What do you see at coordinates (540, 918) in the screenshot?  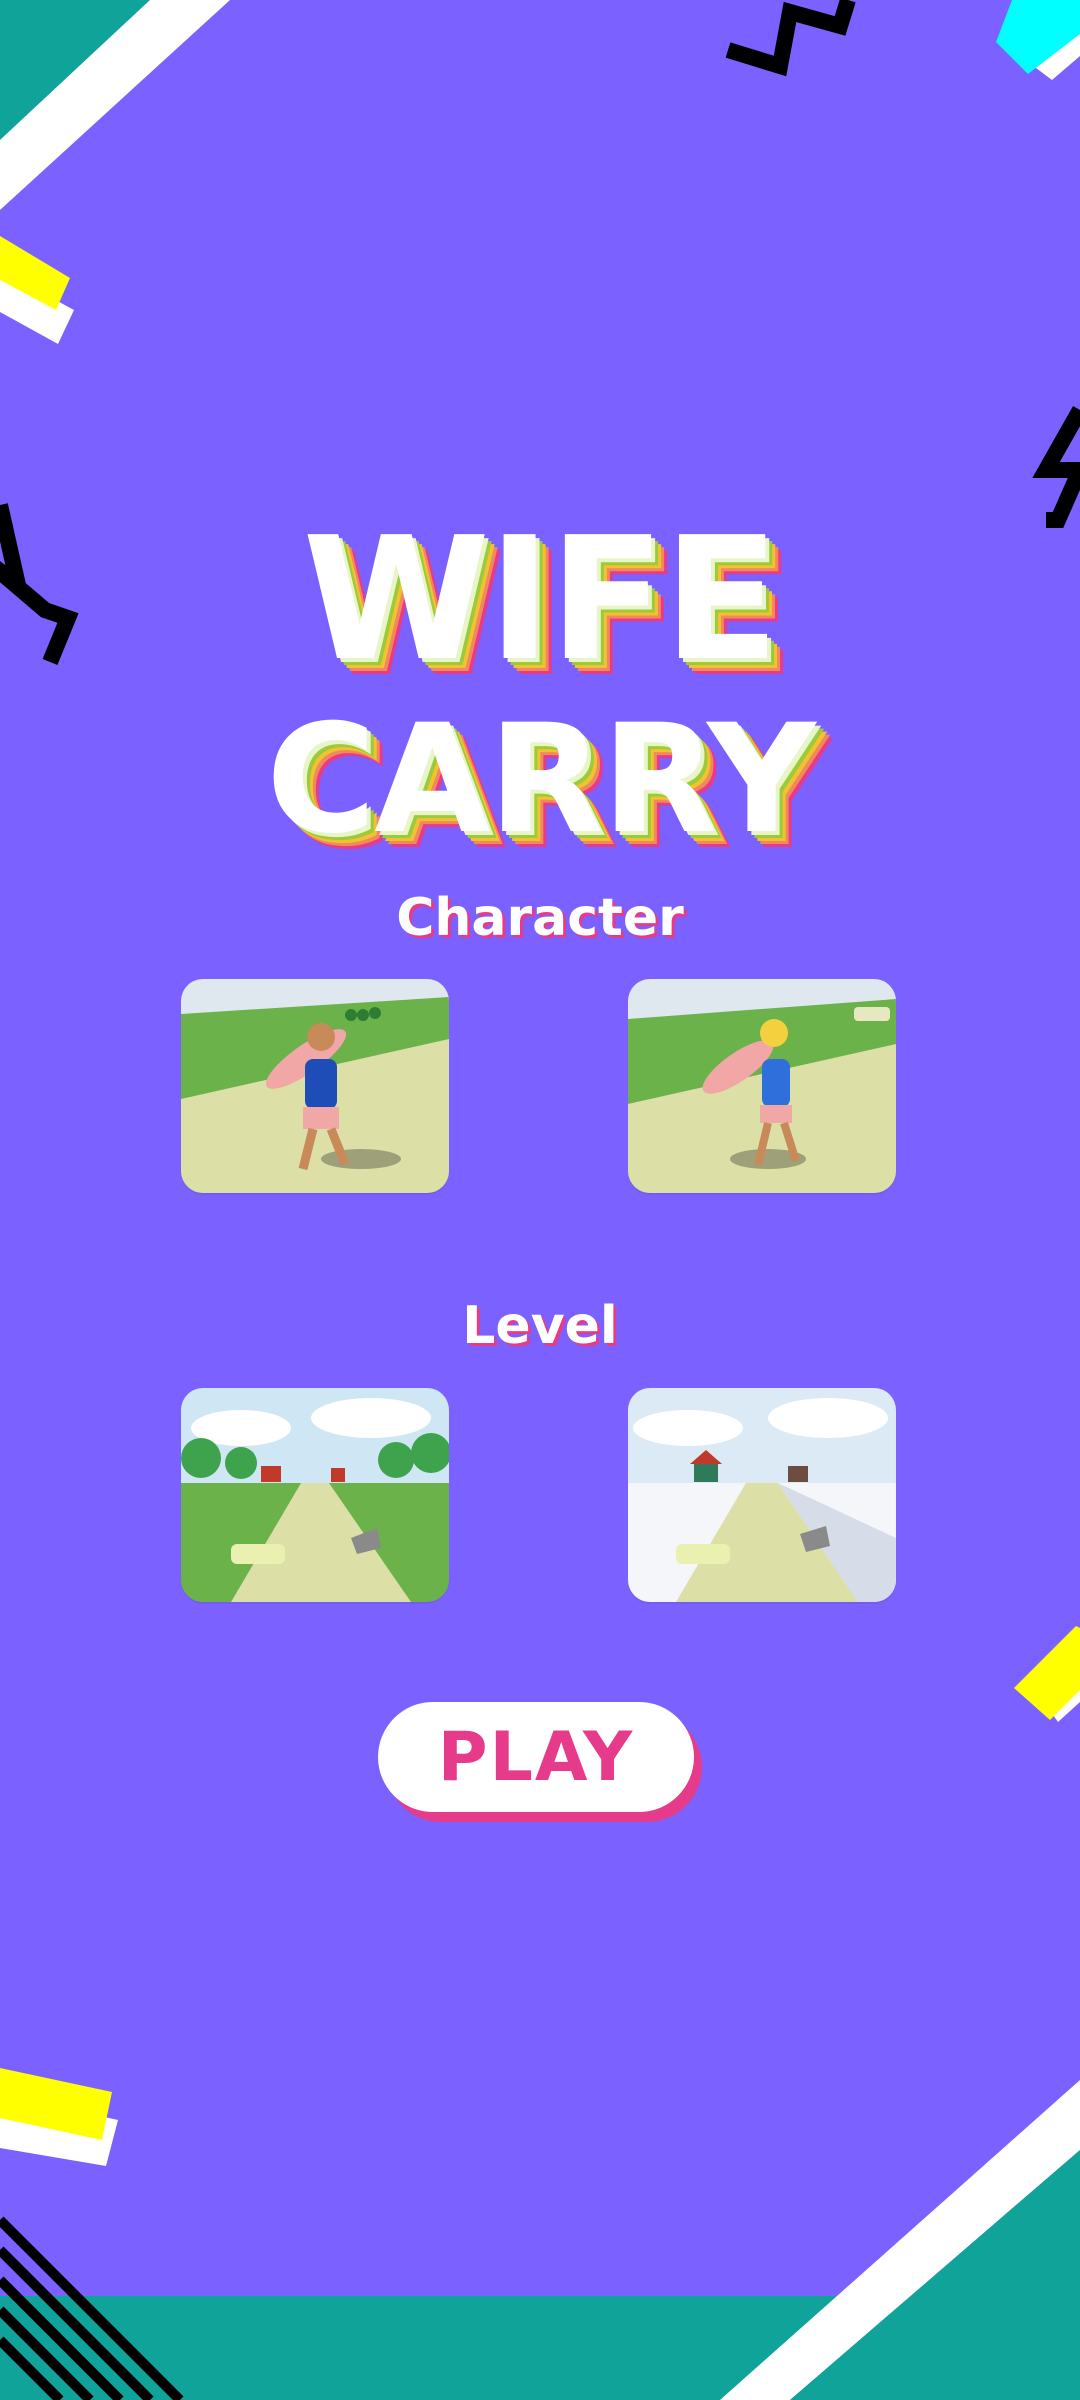 I see `character-section-label: Character` at bounding box center [540, 918].